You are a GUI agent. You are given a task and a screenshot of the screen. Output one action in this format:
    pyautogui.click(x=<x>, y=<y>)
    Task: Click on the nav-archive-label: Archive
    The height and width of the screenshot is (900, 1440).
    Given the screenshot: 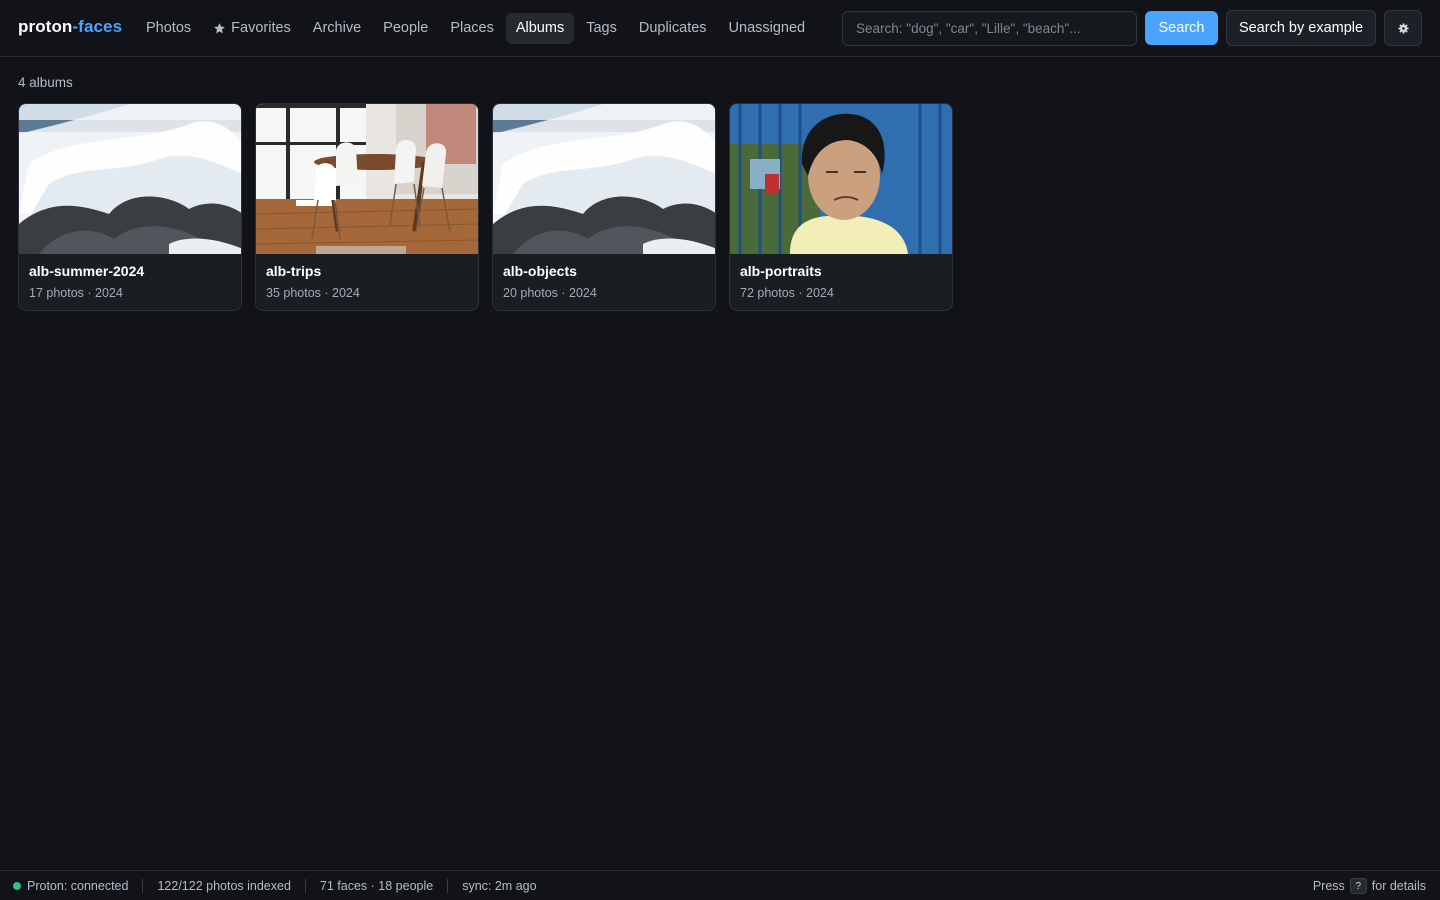 What is the action you would take?
    pyautogui.click(x=337, y=28)
    